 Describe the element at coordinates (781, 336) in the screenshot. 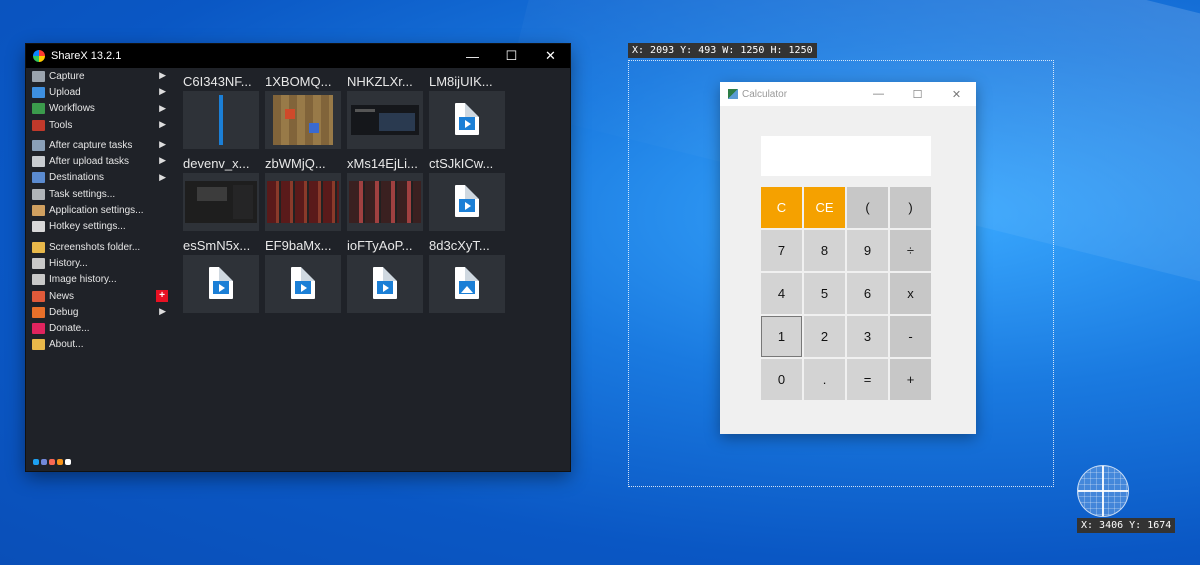

I see `calc-key: 1` at that location.